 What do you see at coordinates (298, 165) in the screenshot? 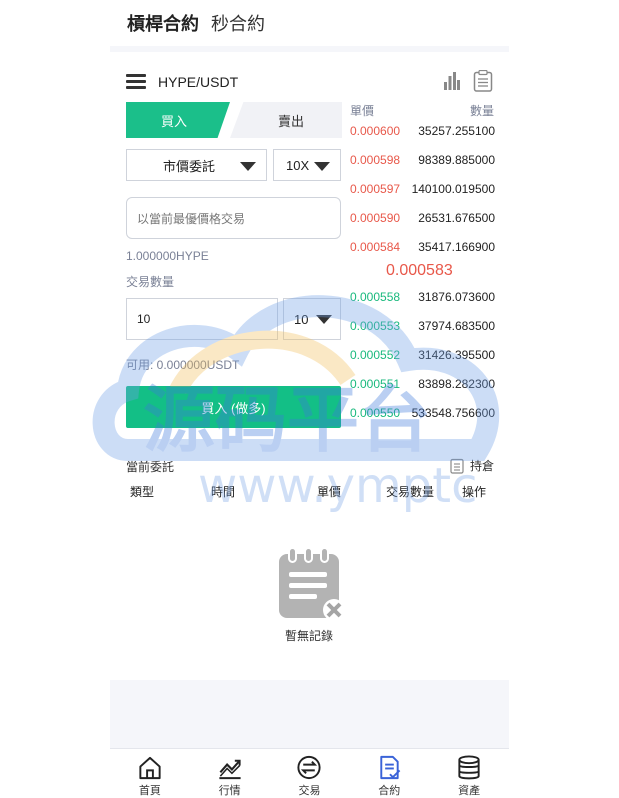
I see `leverage-value: 10X` at bounding box center [298, 165].